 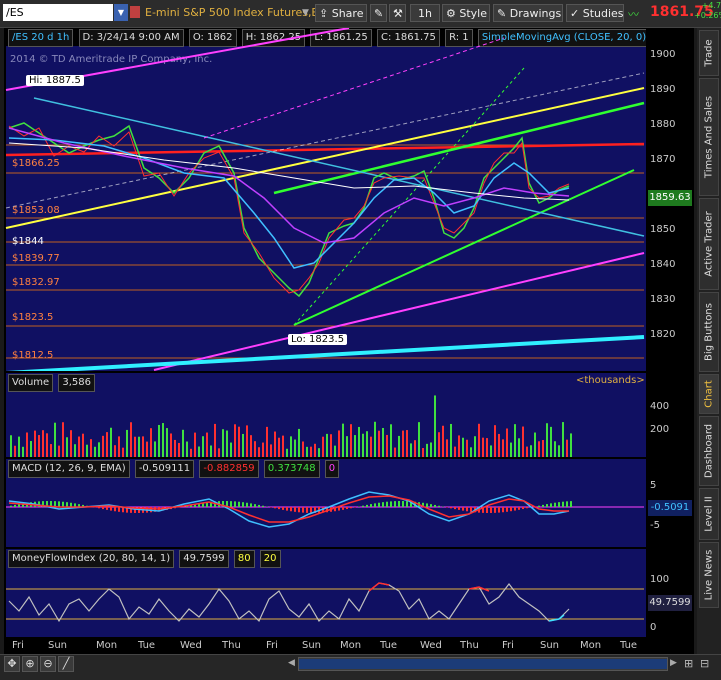 I want to click on tab-label: Dashboard, so click(x=709, y=451).